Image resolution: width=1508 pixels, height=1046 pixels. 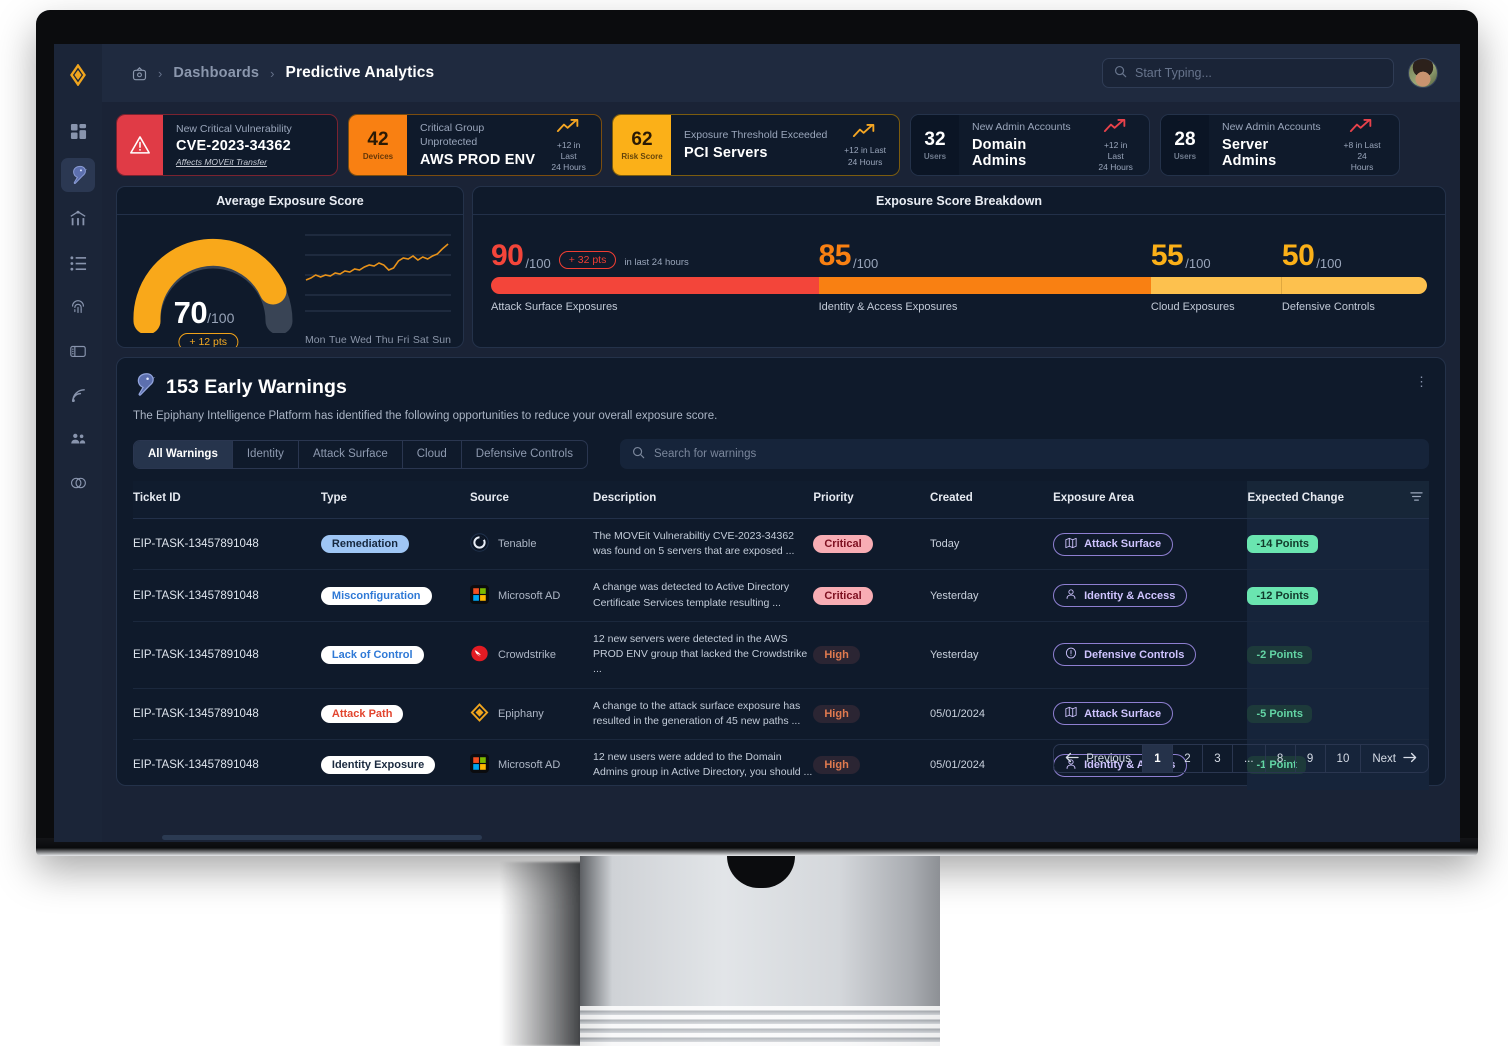 I want to click on column-ticket-id: Ticket ID, so click(x=227, y=500).